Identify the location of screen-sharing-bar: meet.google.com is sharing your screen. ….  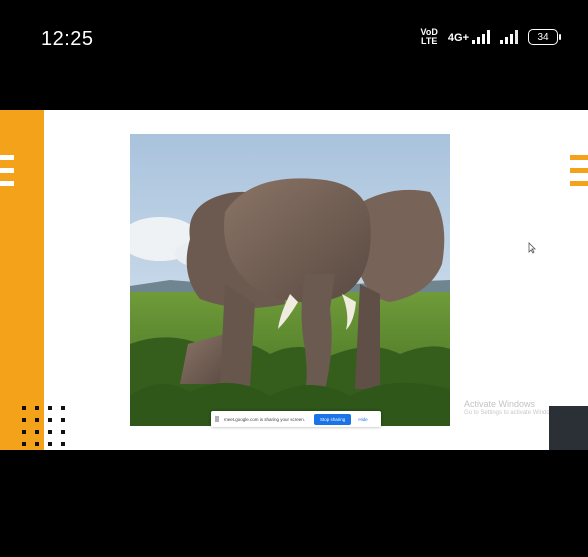
(296, 419).